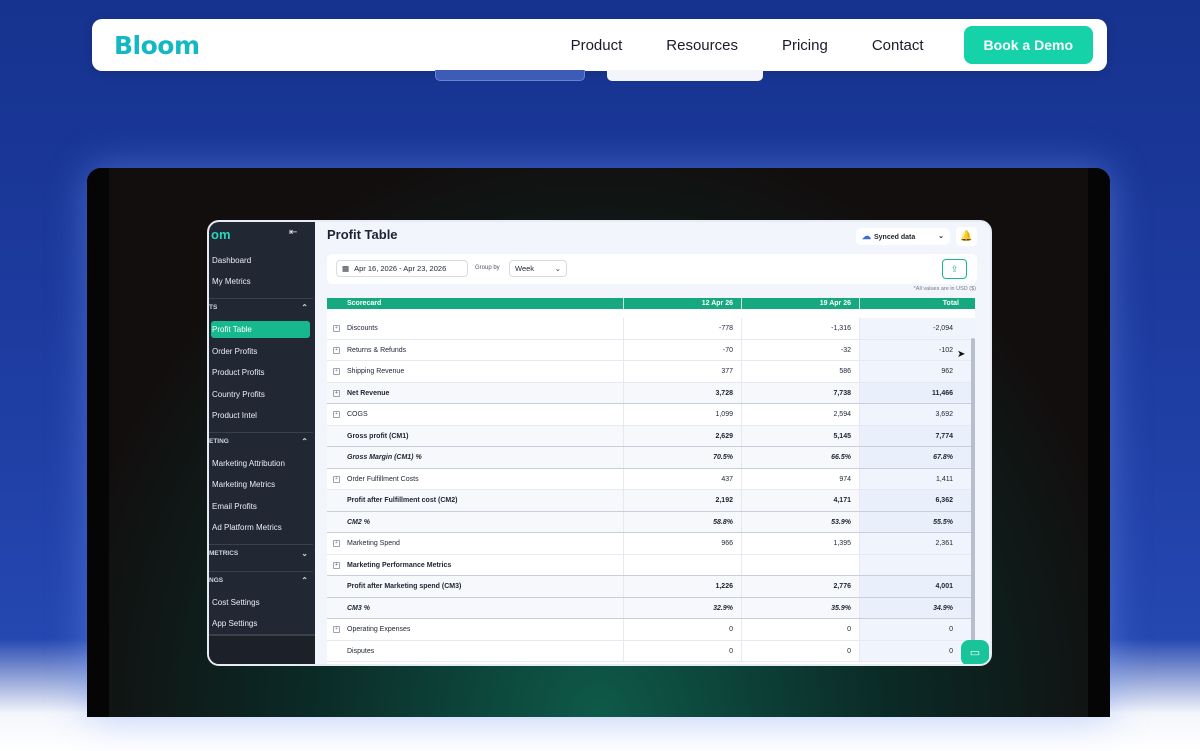  I want to click on nav-pricing: Pricing, so click(805, 45).